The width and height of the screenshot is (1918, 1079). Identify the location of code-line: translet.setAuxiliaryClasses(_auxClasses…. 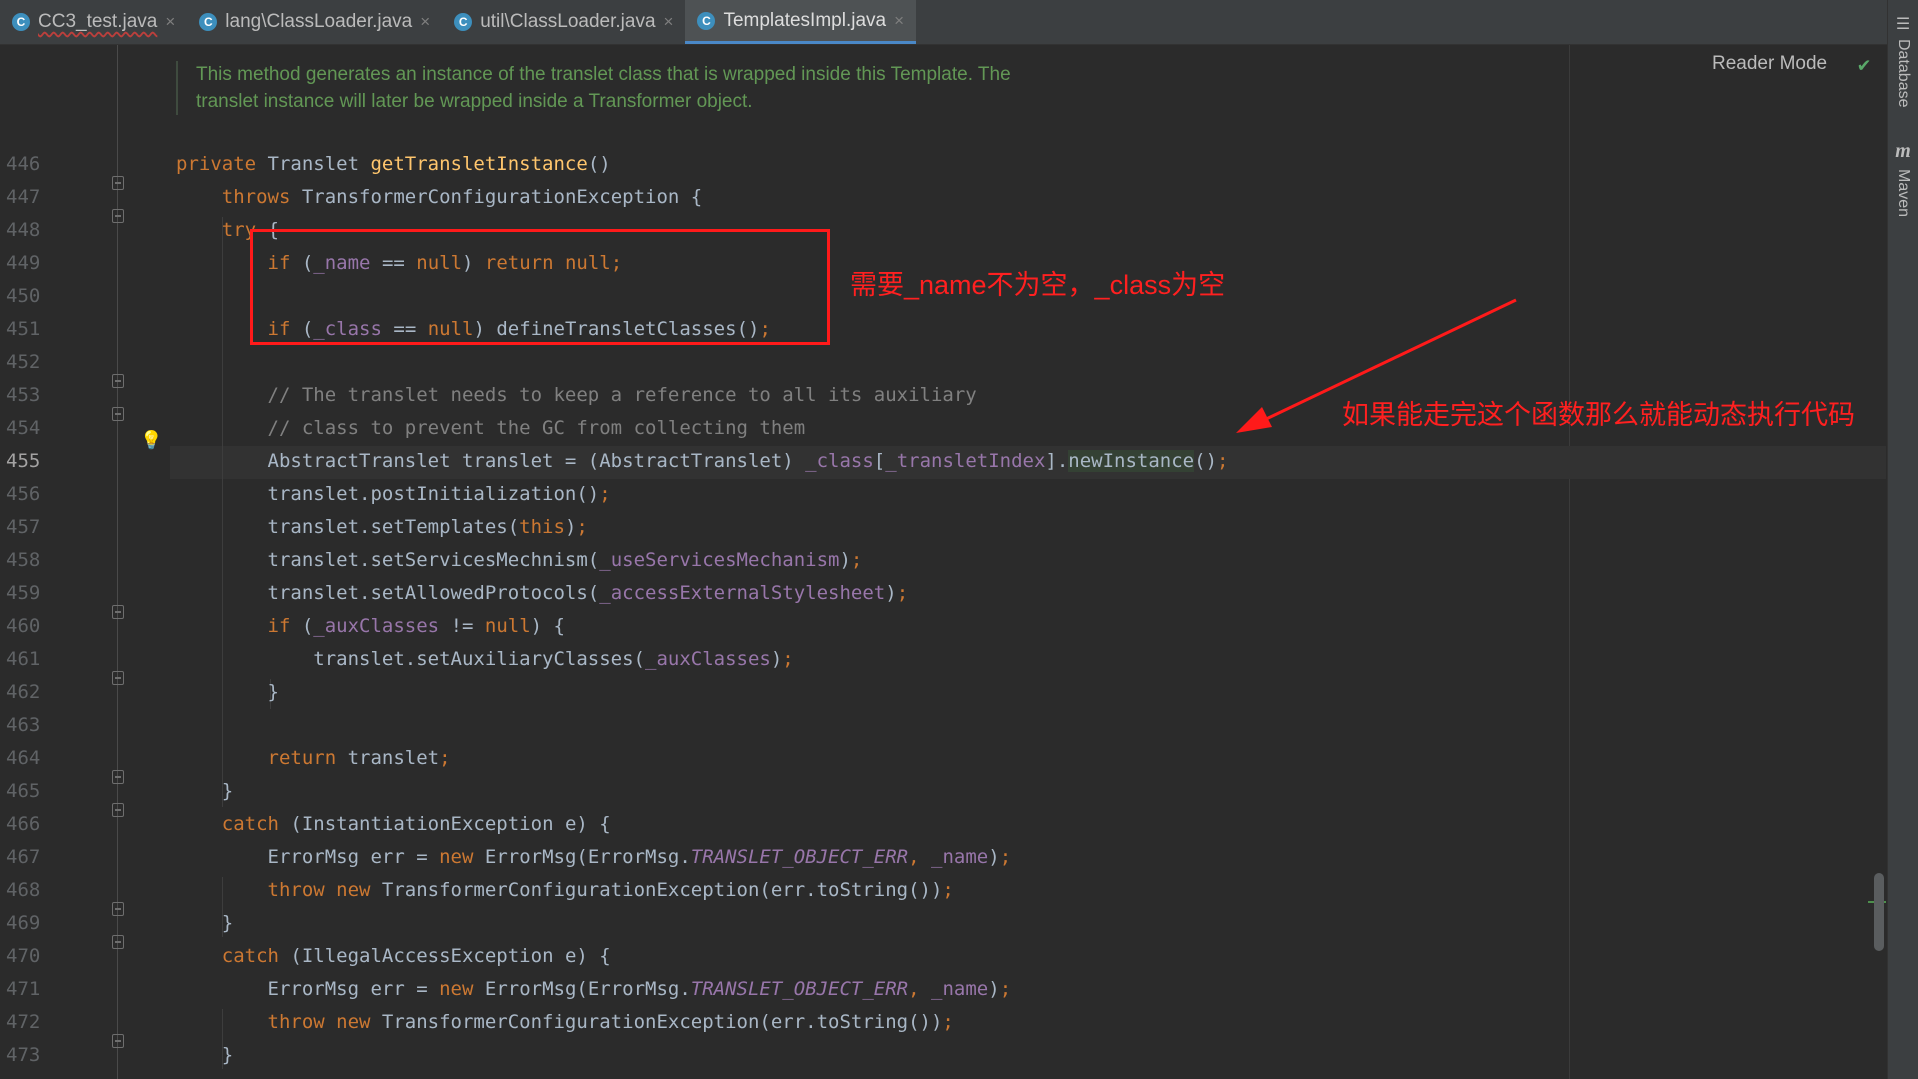
(485, 659).